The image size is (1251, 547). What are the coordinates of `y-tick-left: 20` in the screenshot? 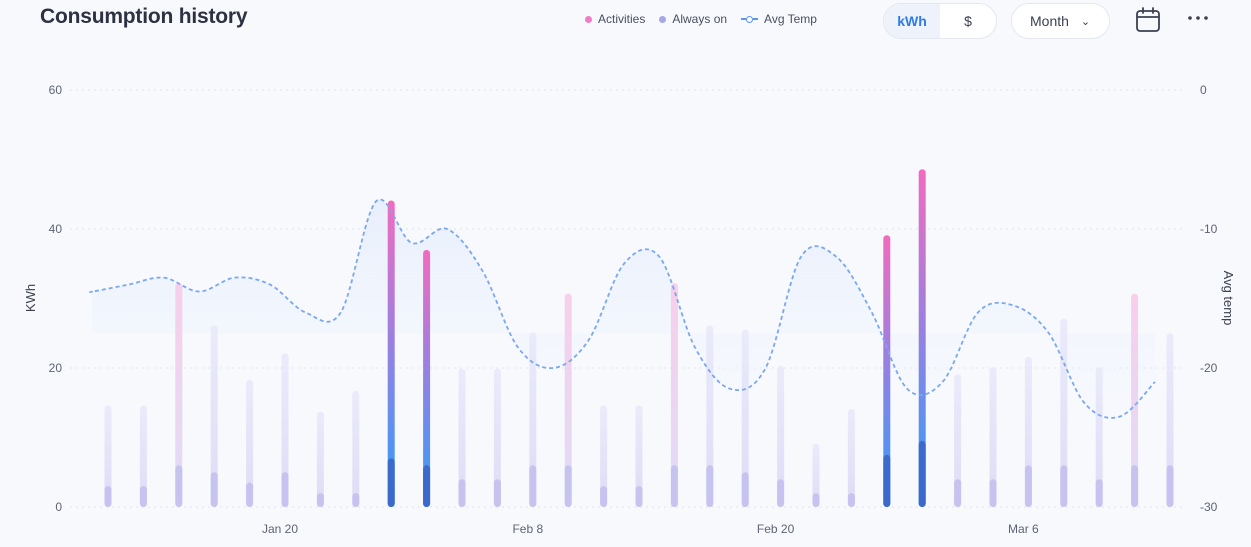 It's located at (56, 368).